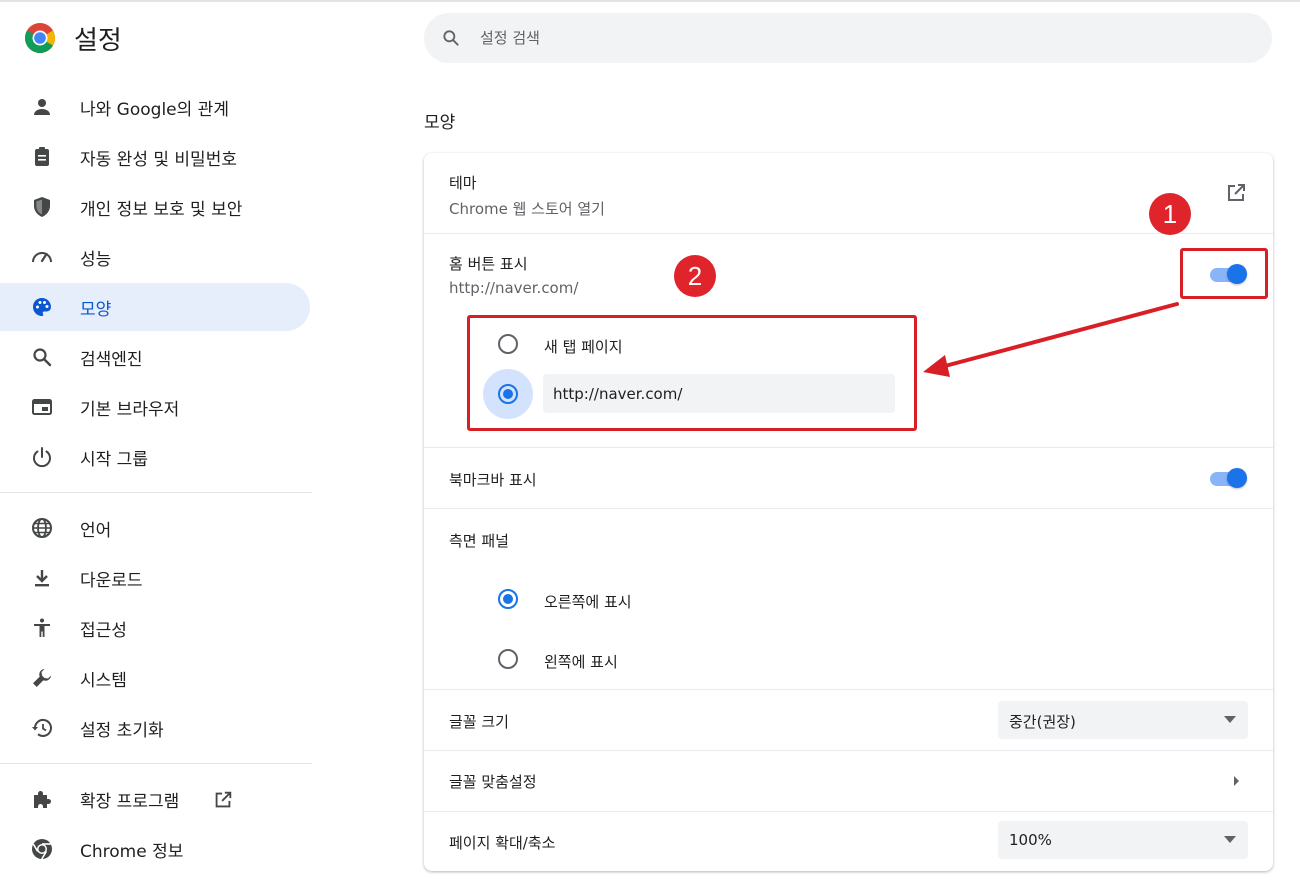 This screenshot has width=1300, height=888. Describe the element at coordinates (42, 627) in the screenshot. I see `accessibility-icon` at that location.